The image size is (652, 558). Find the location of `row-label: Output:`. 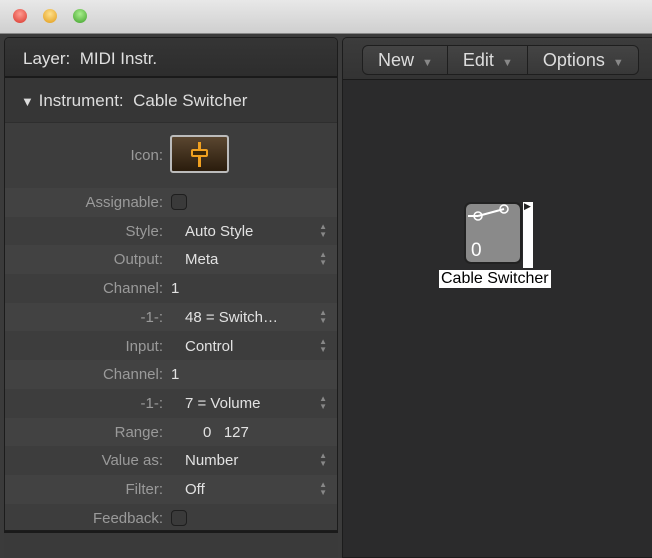

row-label: Output: is located at coordinates (138, 260).